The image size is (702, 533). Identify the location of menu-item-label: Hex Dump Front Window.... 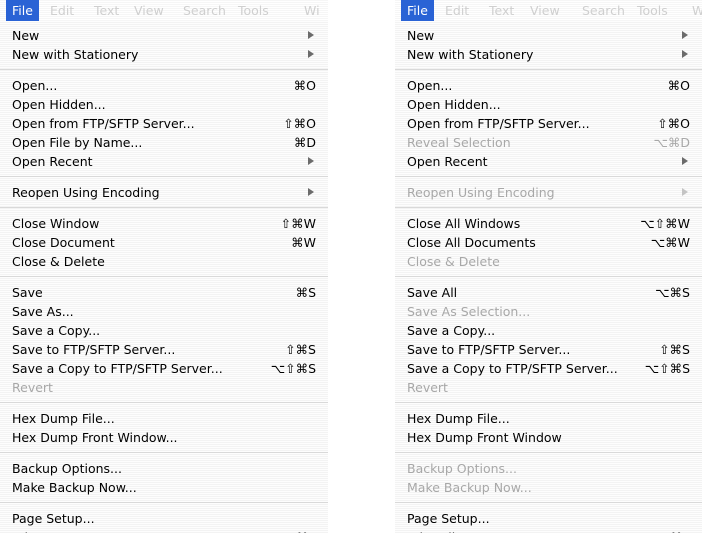
(95, 437).